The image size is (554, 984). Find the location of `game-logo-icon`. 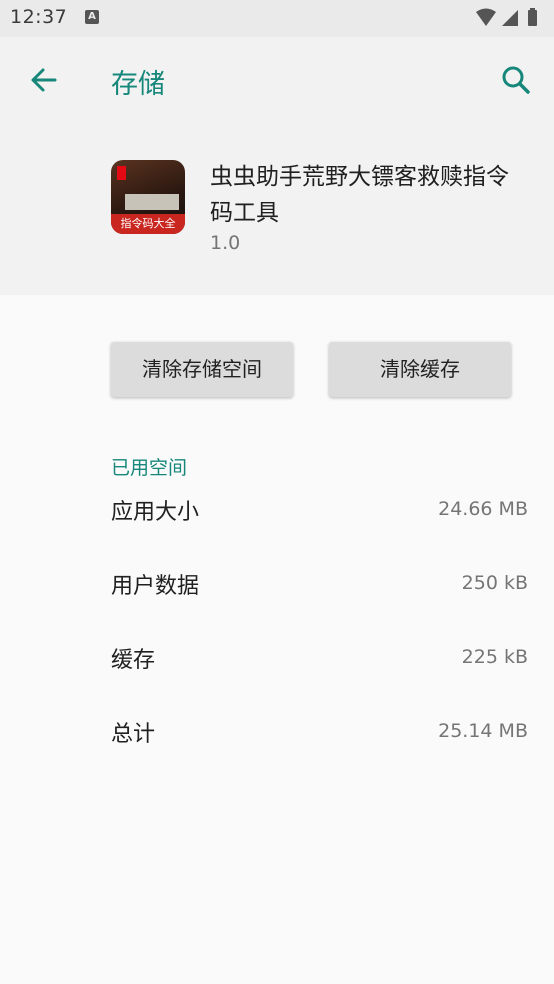

game-logo-icon is located at coordinates (152, 202).